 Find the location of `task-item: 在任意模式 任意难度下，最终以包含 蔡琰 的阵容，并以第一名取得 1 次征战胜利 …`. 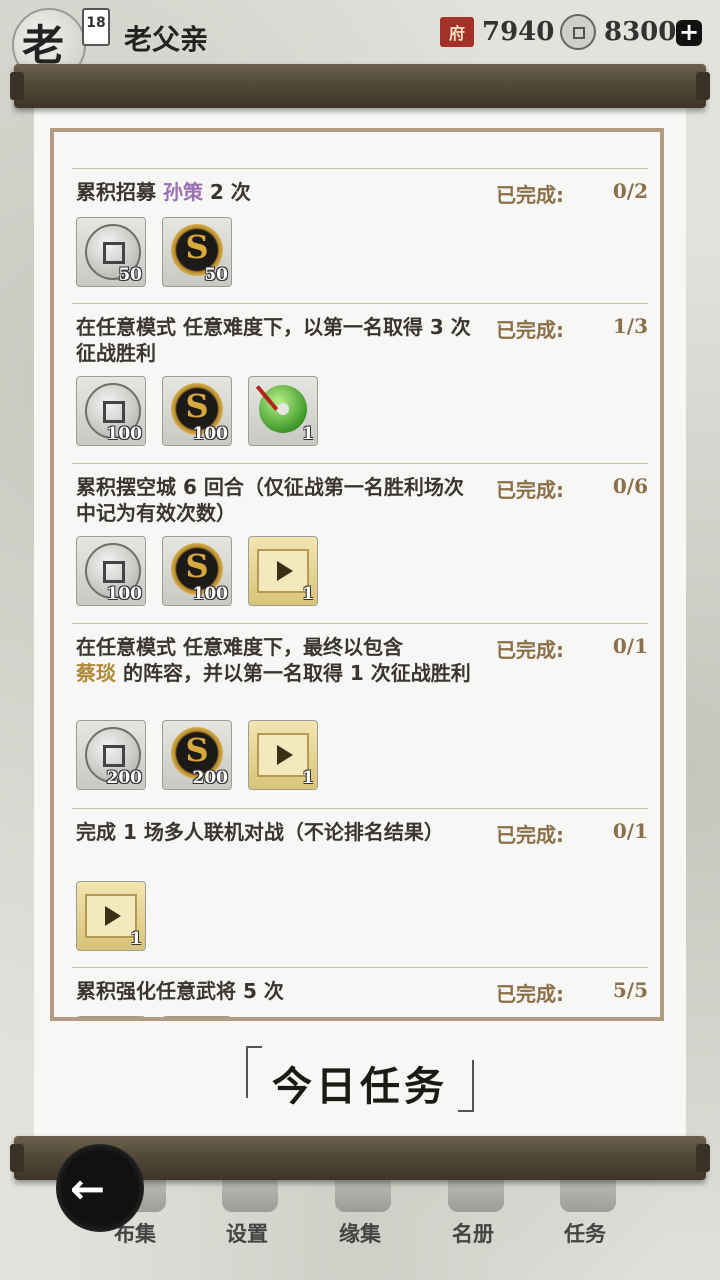

task-item: 在任意模式 任意难度下，最终以包含 蔡琰 的阵容，并以第一名取得 1 次征战胜利 … is located at coordinates (360, 716).